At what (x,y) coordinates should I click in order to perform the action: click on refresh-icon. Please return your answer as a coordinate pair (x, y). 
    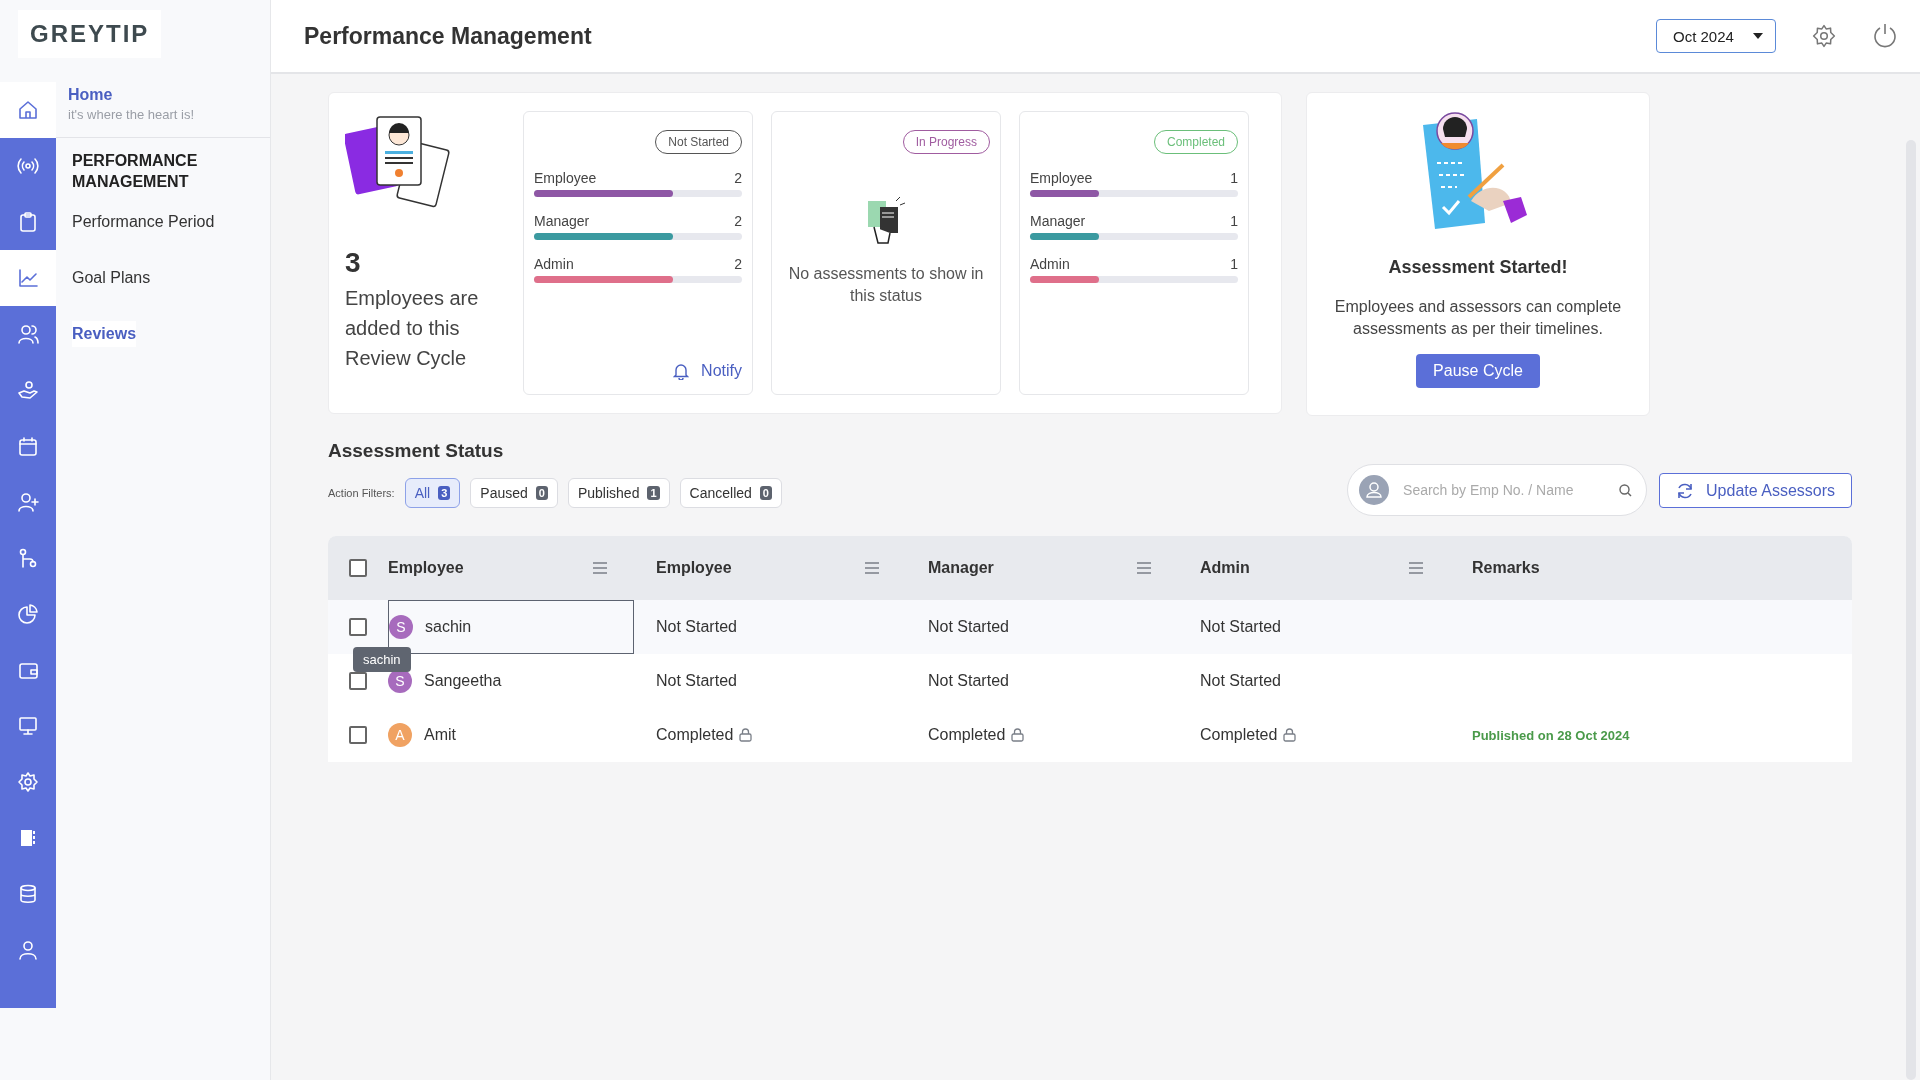
    Looking at the image, I should click on (1685, 490).